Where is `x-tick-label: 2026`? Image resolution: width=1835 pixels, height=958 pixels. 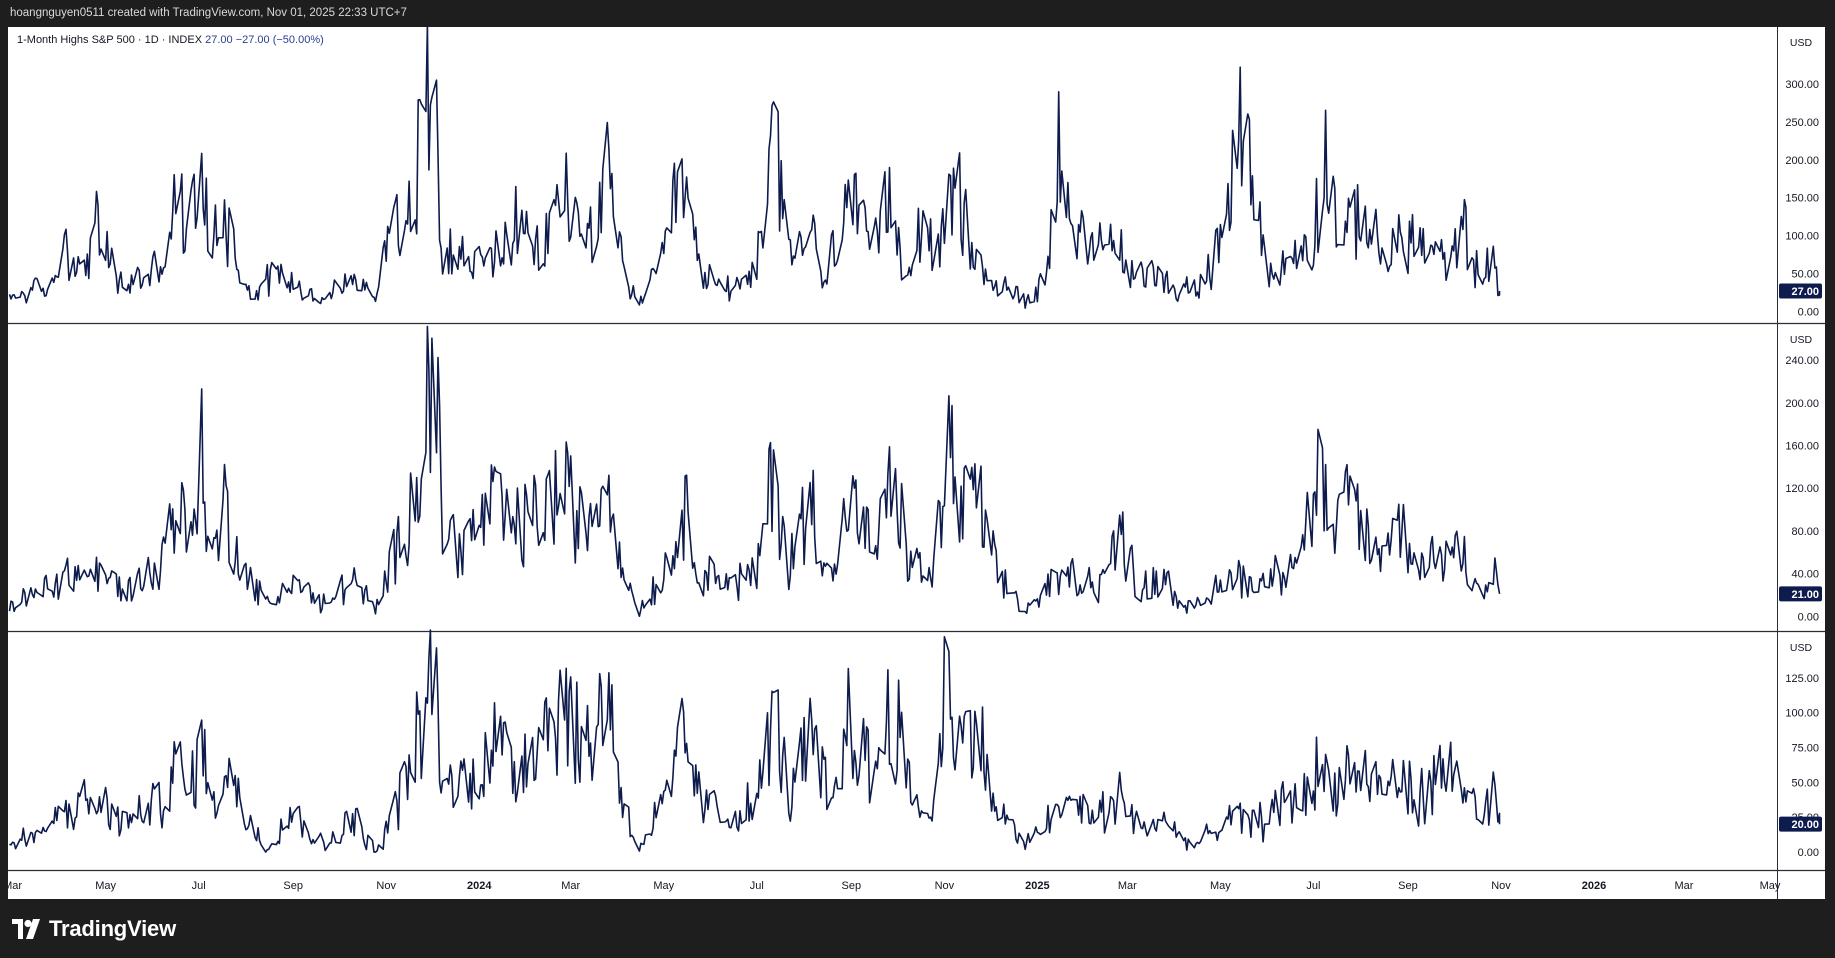
x-tick-label: 2026 is located at coordinates (1594, 886).